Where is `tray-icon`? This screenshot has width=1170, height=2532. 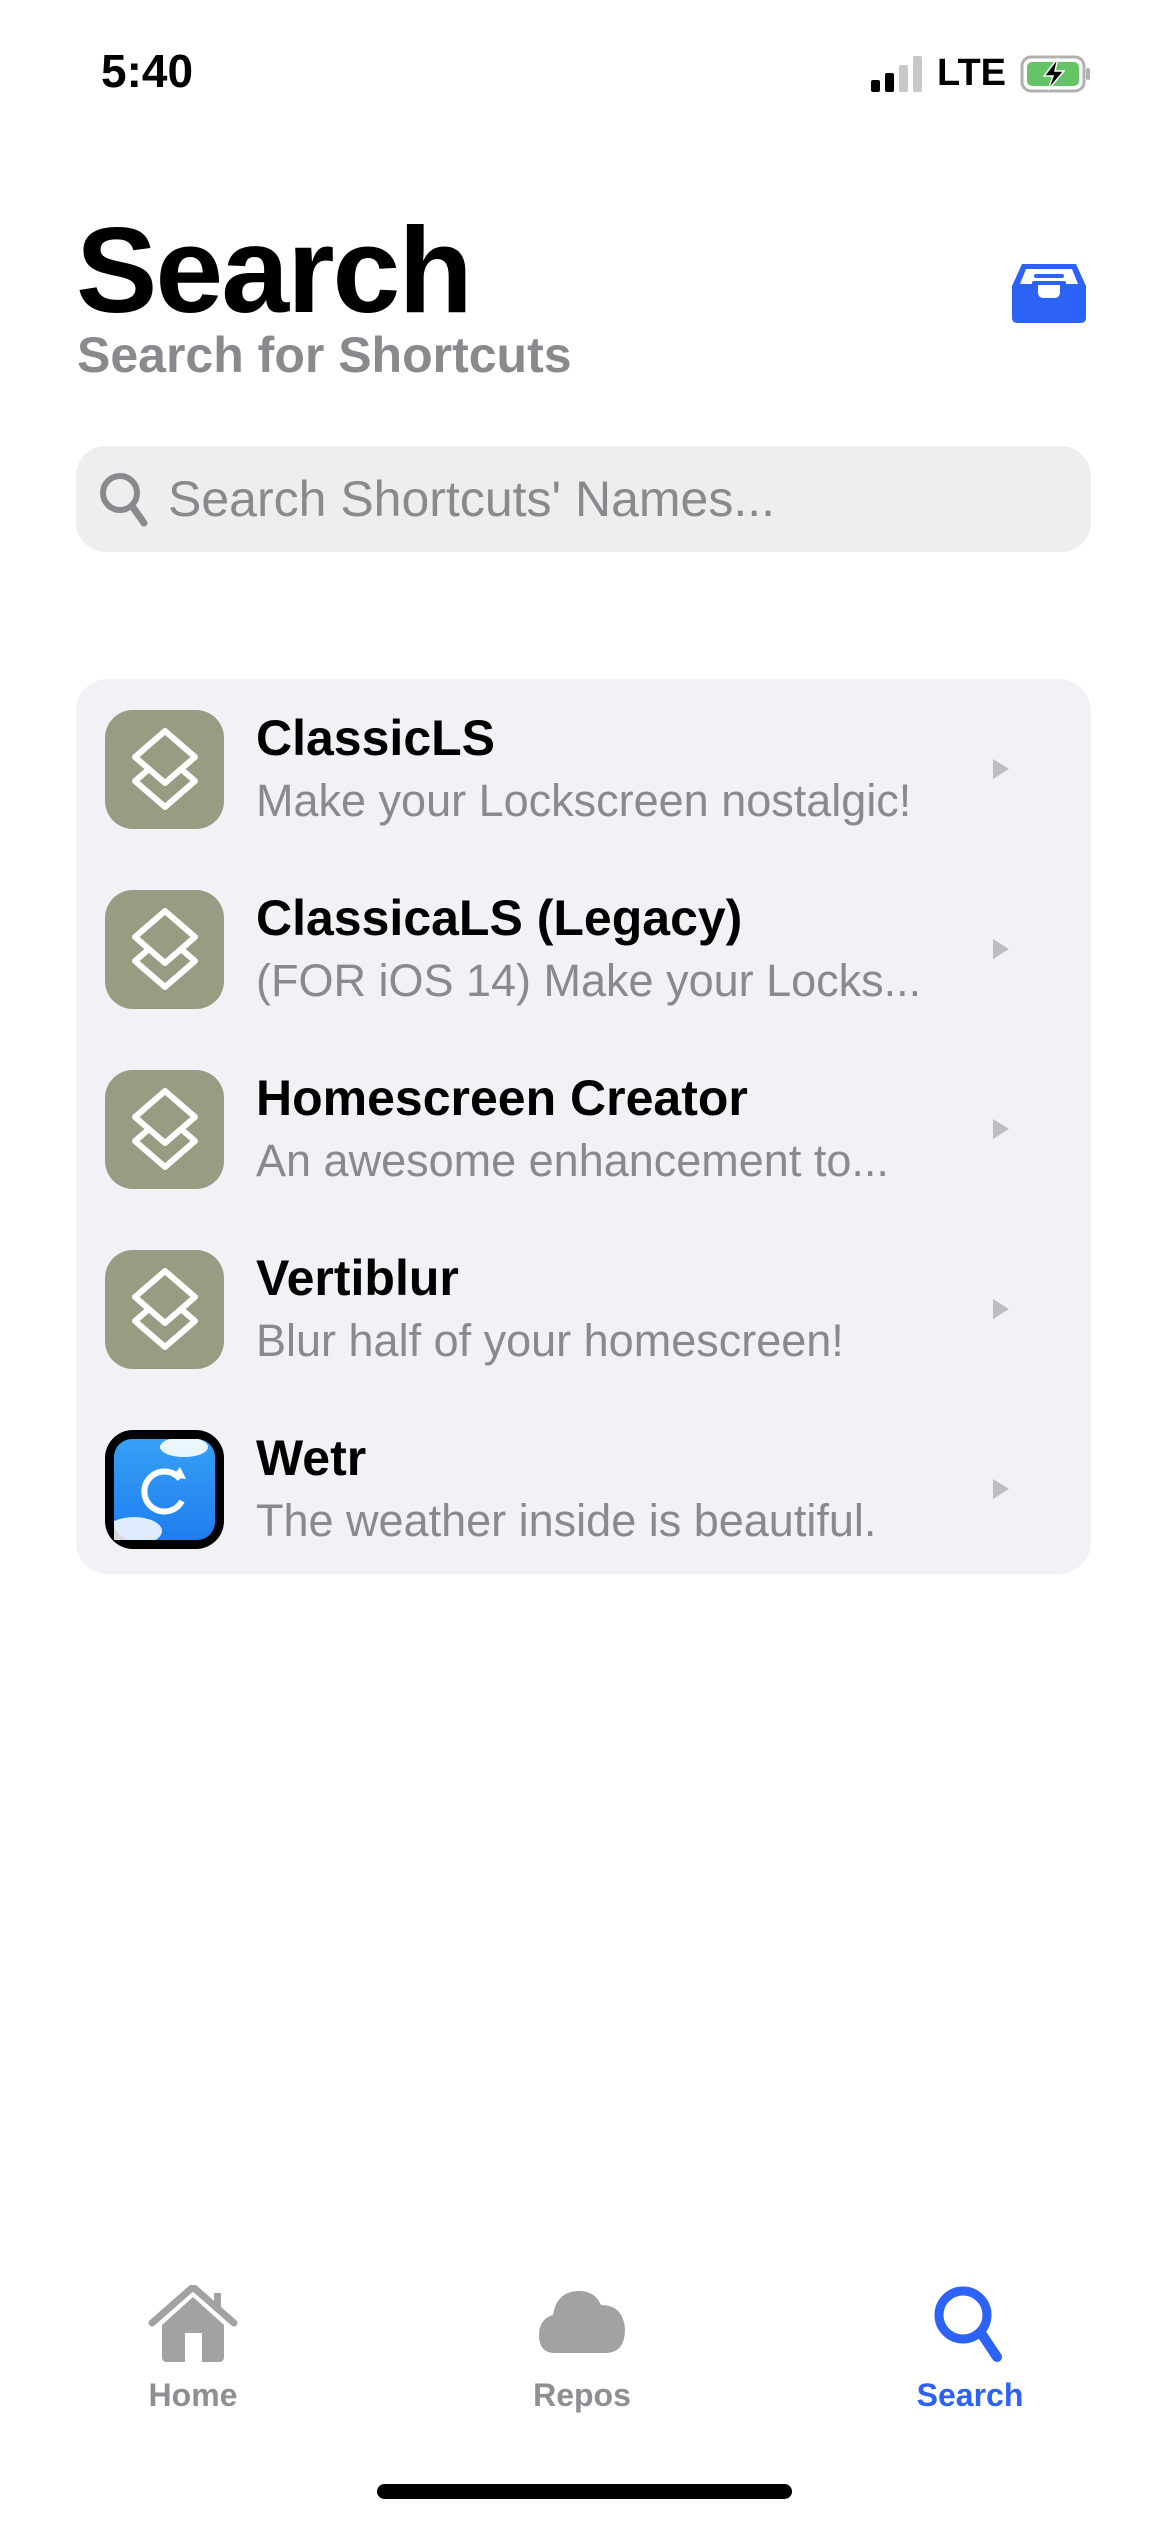 tray-icon is located at coordinates (1049, 293).